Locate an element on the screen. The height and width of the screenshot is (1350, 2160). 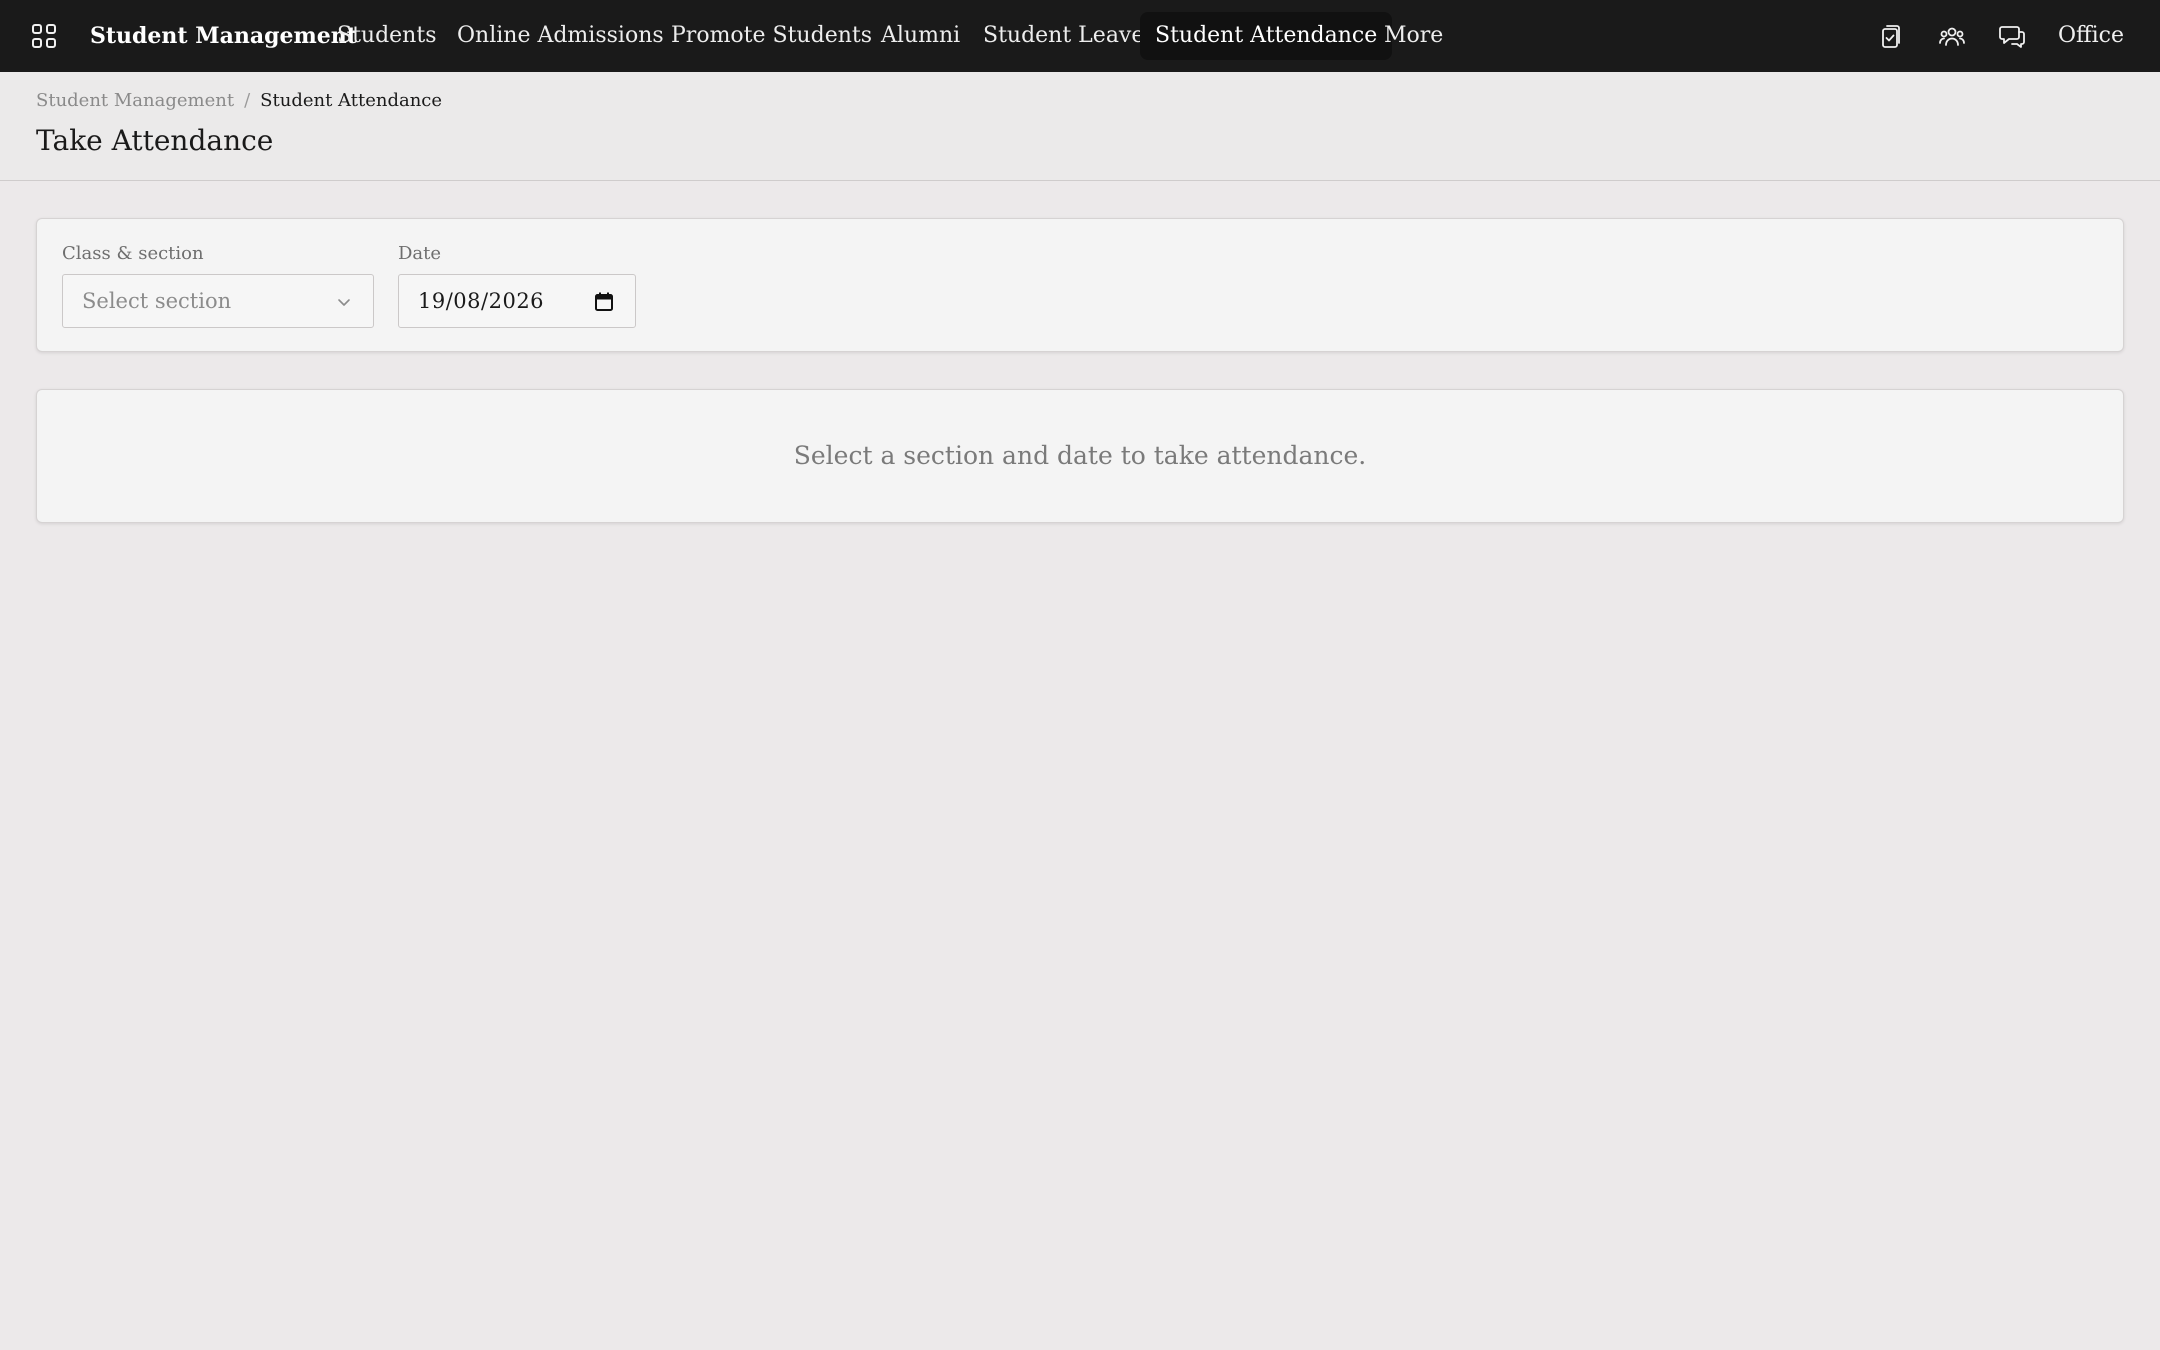
nav-item-more: More is located at coordinates (1413, 36).